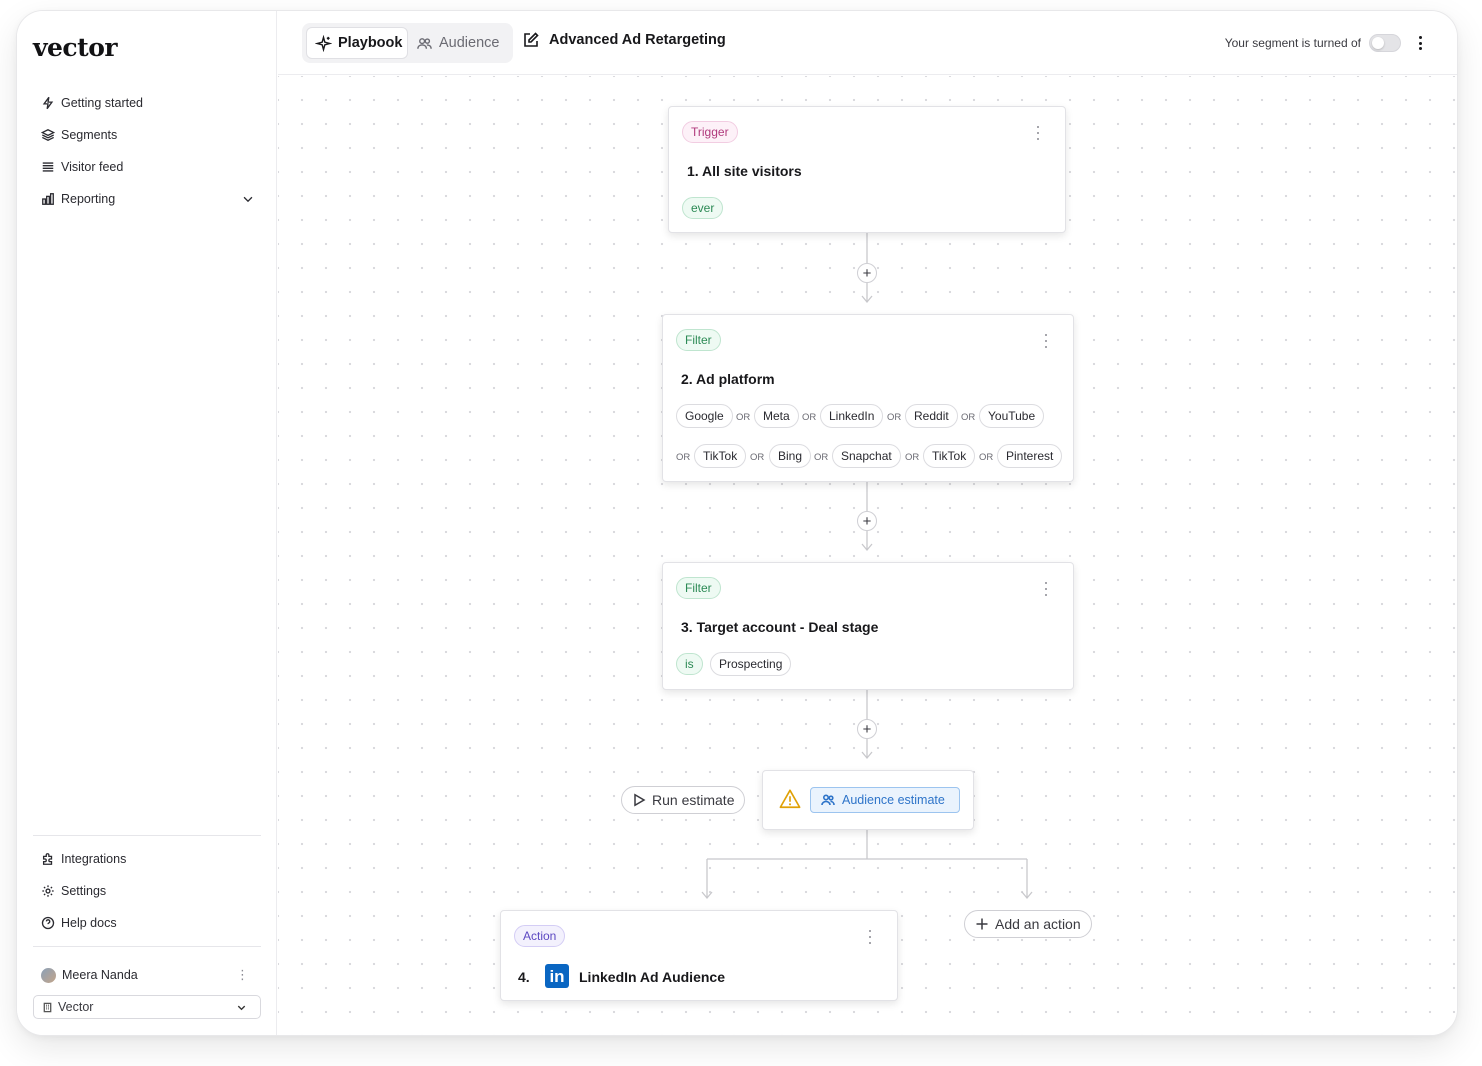 Image resolution: width=1482 pixels, height=1066 pixels. Describe the element at coordinates (147, 975) in the screenshot. I see `user-menu: Meera Nanda ⋮` at that location.